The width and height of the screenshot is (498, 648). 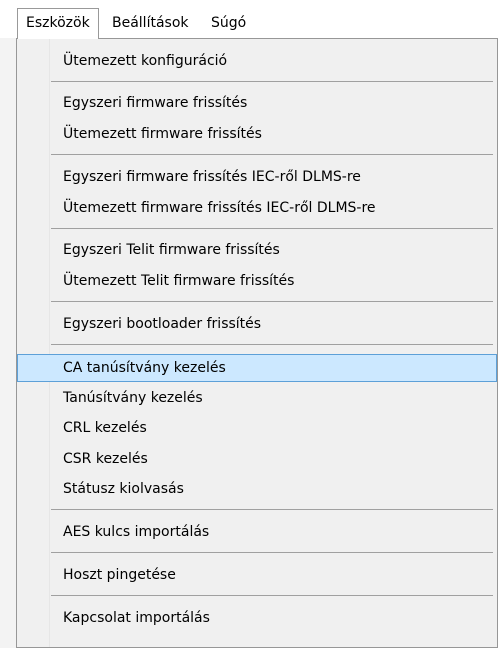 I want to click on menu-beallitasok: Beállítások, so click(x=150, y=23).